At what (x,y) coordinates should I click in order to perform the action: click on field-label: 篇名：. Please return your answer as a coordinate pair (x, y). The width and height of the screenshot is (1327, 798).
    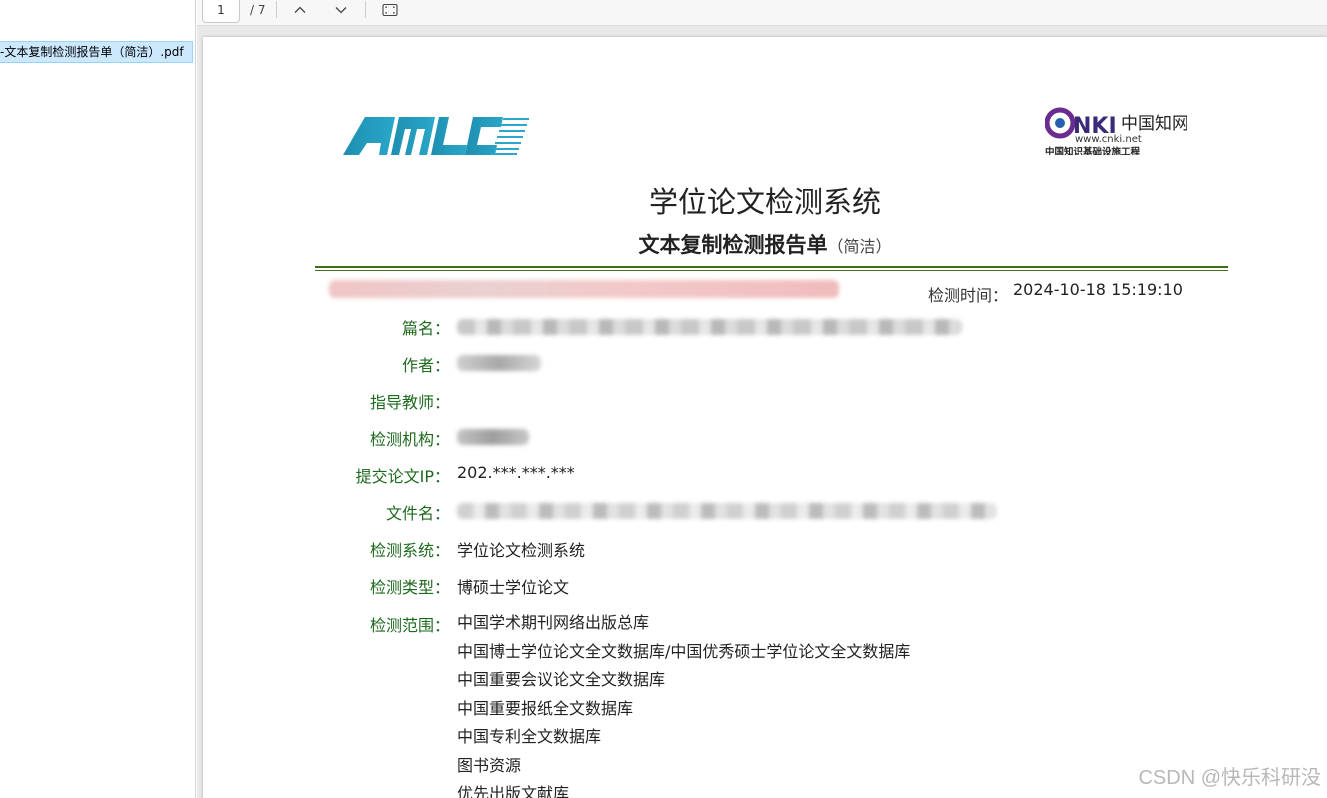
    Looking at the image, I should click on (425, 328).